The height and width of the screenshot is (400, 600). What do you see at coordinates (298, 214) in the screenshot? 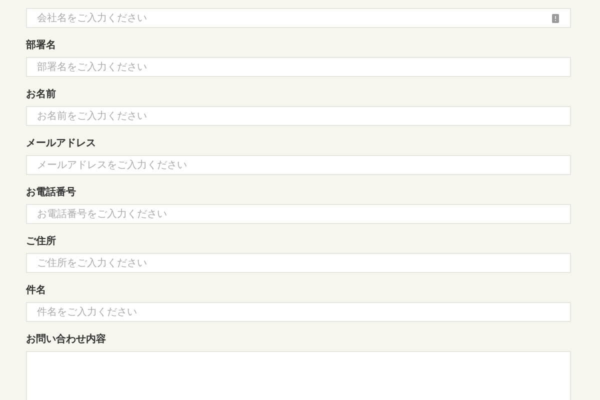
I see `input-field: お電話番号をご入力ください` at bounding box center [298, 214].